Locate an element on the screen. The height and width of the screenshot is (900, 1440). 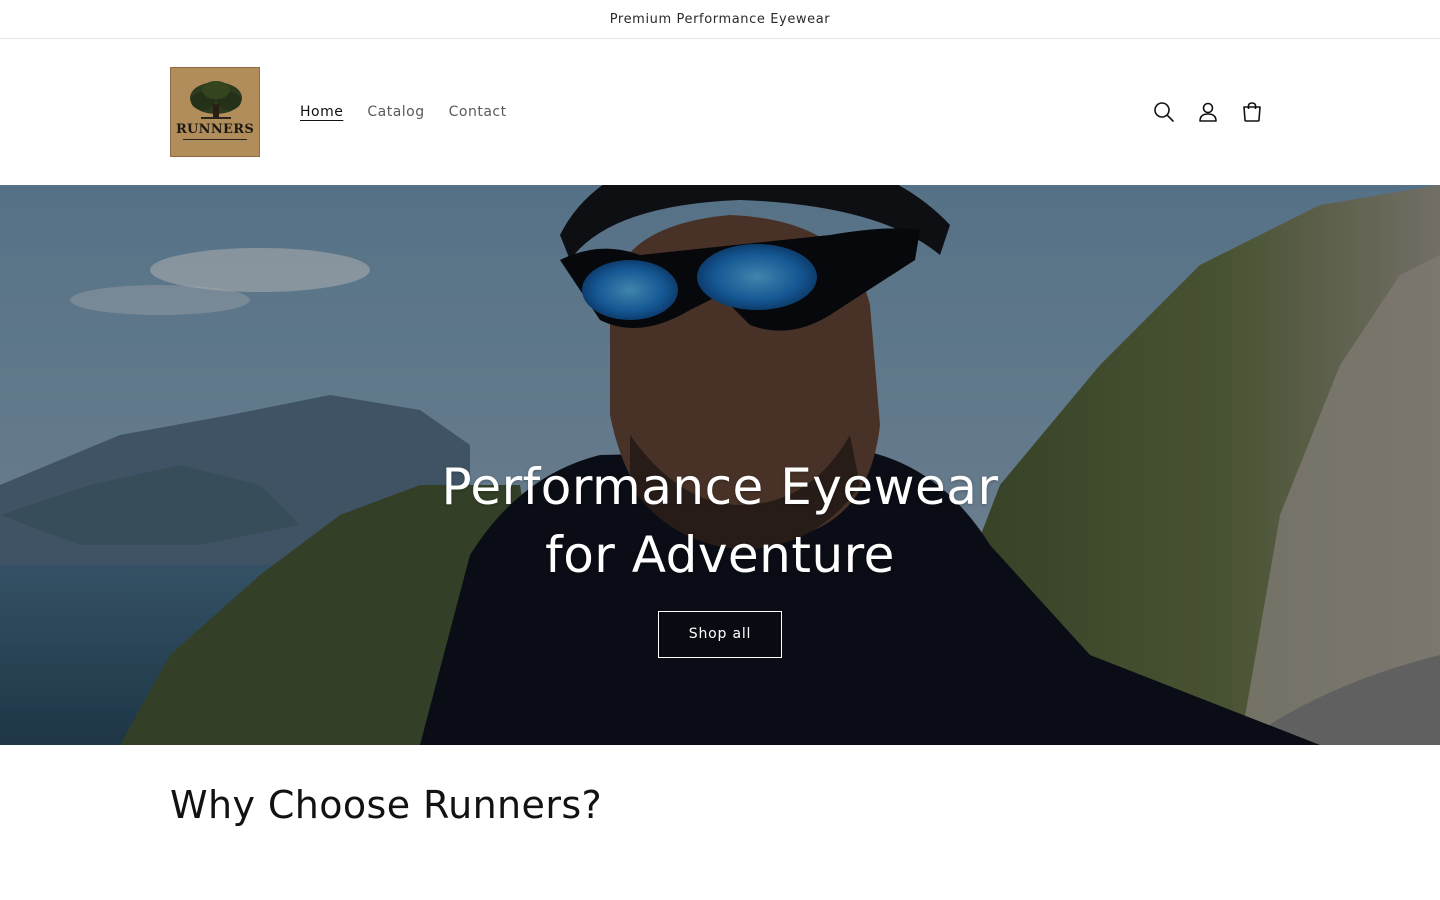
account-button is located at coordinates (1208, 112).